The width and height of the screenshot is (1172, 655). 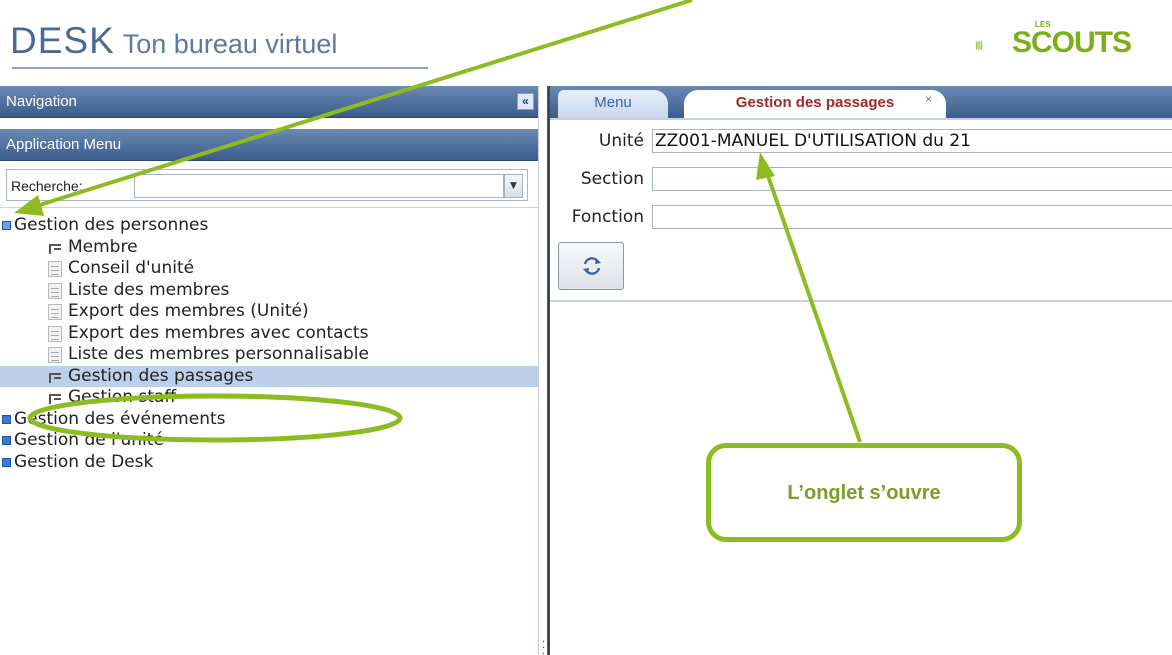 What do you see at coordinates (161, 375) in the screenshot?
I see `tree-item-label: Gestion des passages` at bounding box center [161, 375].